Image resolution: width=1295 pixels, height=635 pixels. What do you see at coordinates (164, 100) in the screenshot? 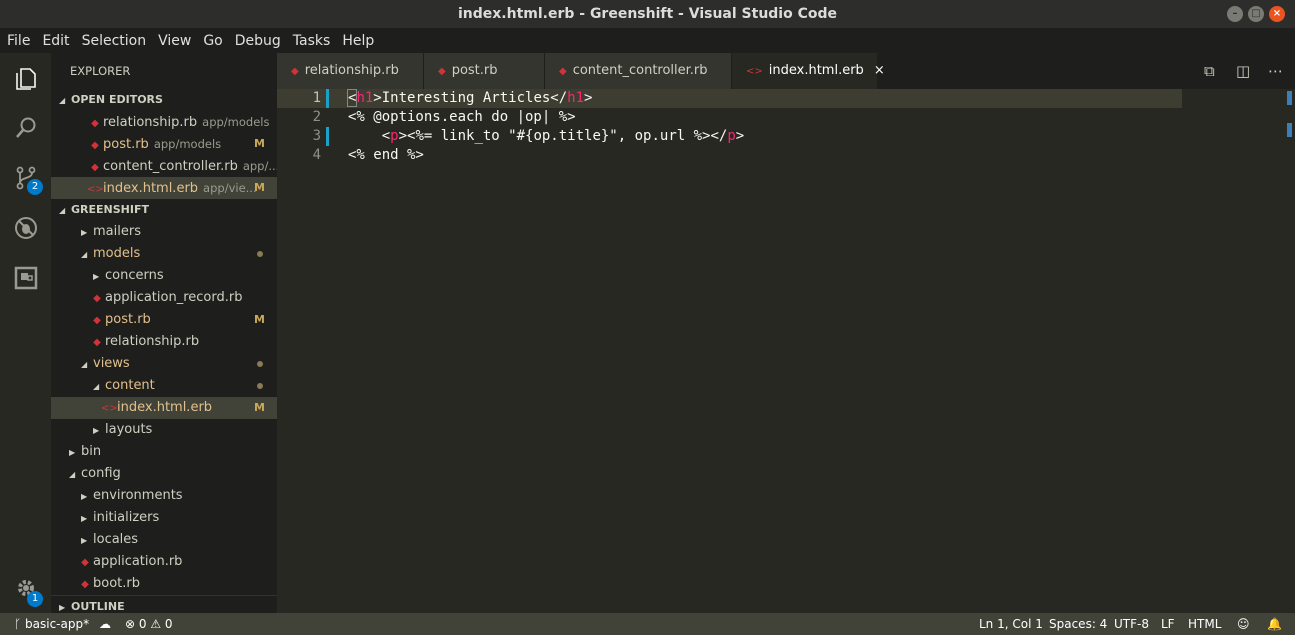
I see `open-editors-header: ◢ OPEN EDITORS` at bounding box center [164, 100].